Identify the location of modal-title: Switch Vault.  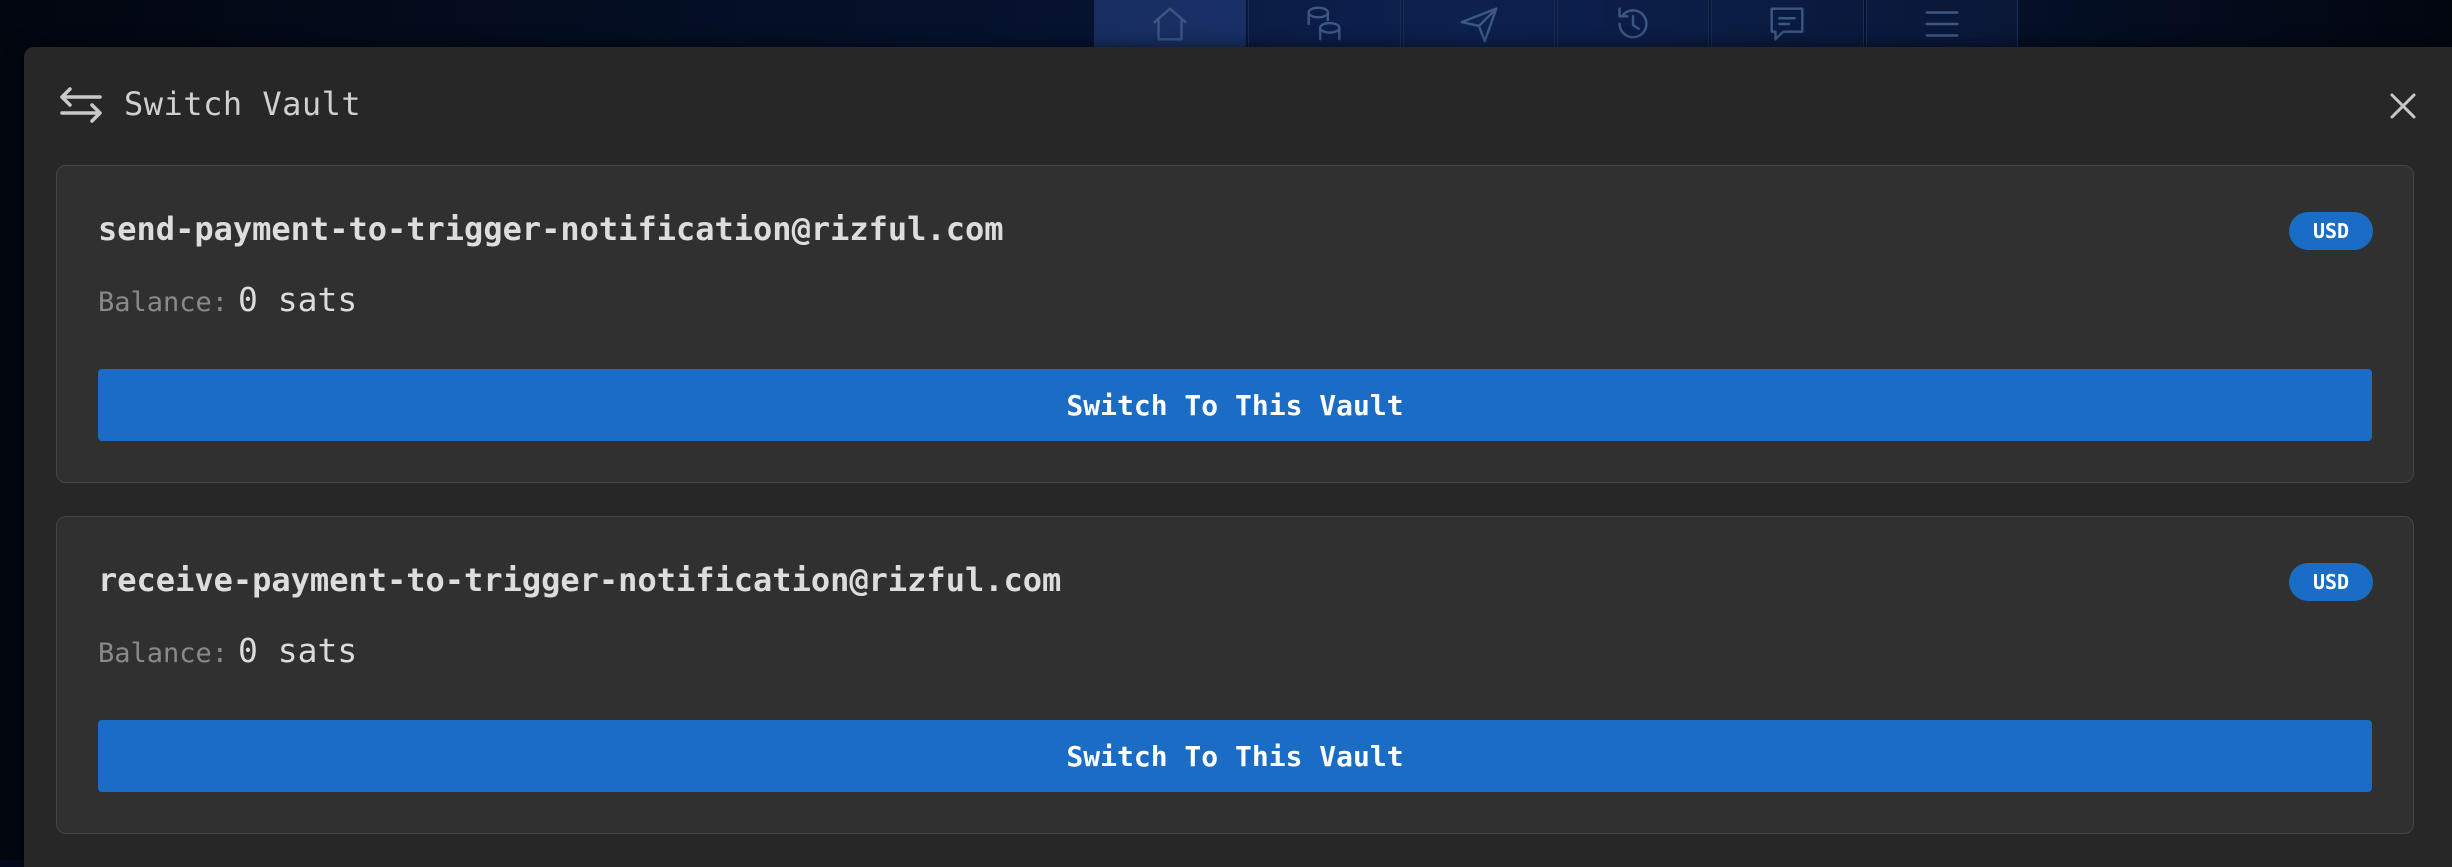
(243, 104).